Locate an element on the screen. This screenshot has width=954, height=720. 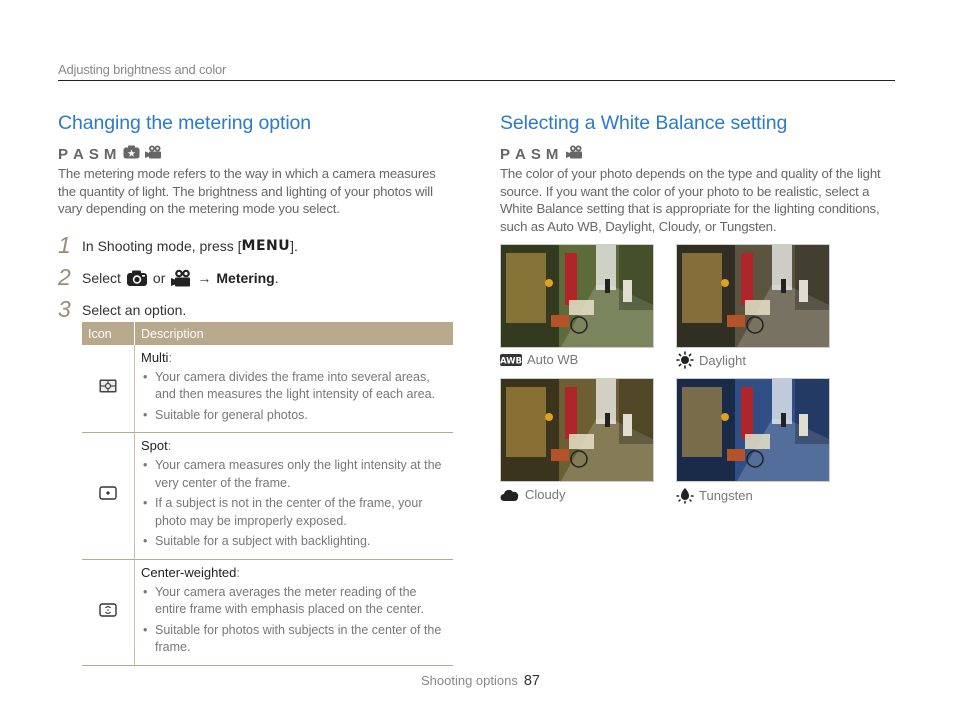
caption-daylight: Daylight is located at coordinates (711, 360).